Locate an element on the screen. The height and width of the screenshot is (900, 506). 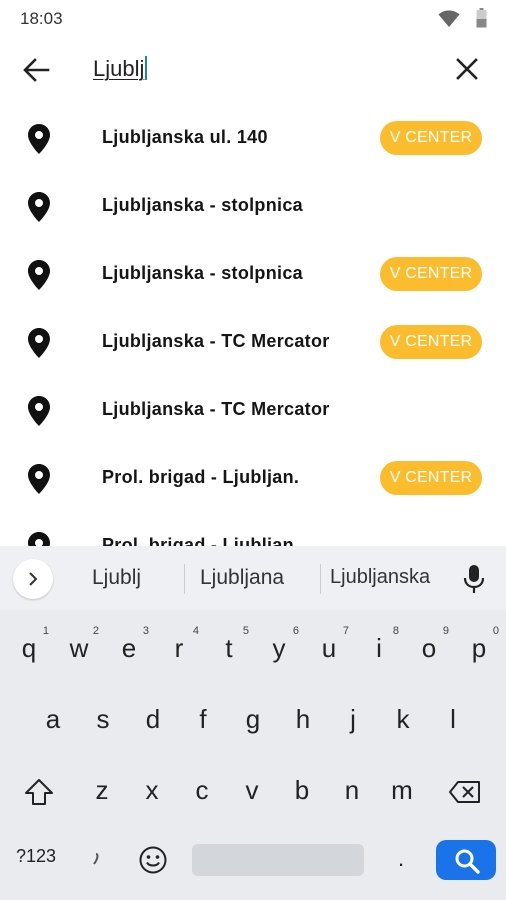
key-number-hint: 0 is located at coordinates (495, 631).